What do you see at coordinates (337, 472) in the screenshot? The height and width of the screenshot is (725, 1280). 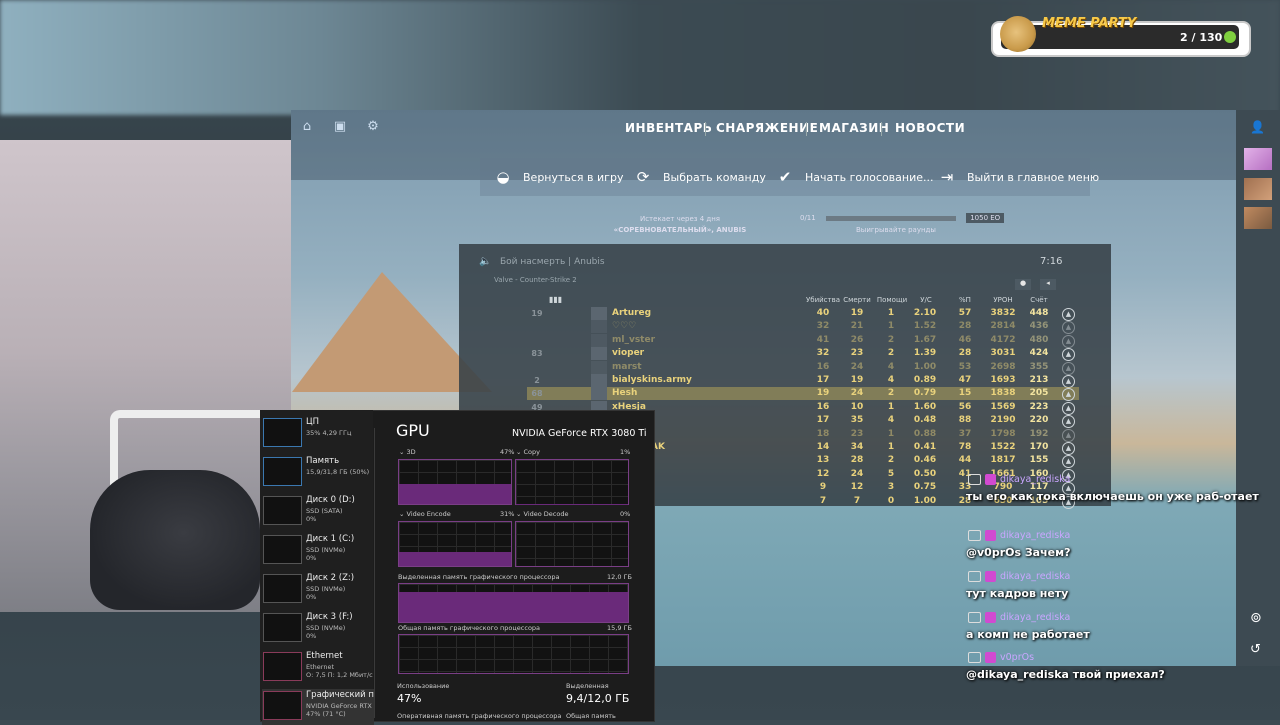 I see `perf-item-detail: 15,9/31,8 ГБ (50%)` at bounding box center [337, 472].